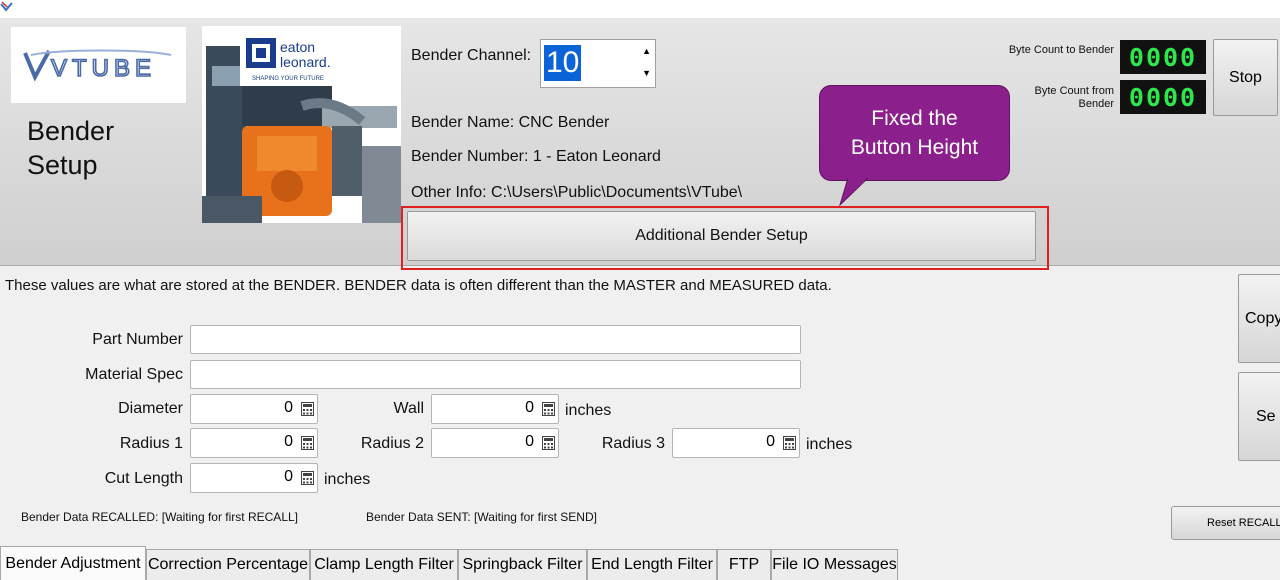 This screenshot has height=580, width=1280. What do you see at coordinates (829, 444) in the screenshot?
I see `radius3-unit: inches` at bounding box center [829, 444].